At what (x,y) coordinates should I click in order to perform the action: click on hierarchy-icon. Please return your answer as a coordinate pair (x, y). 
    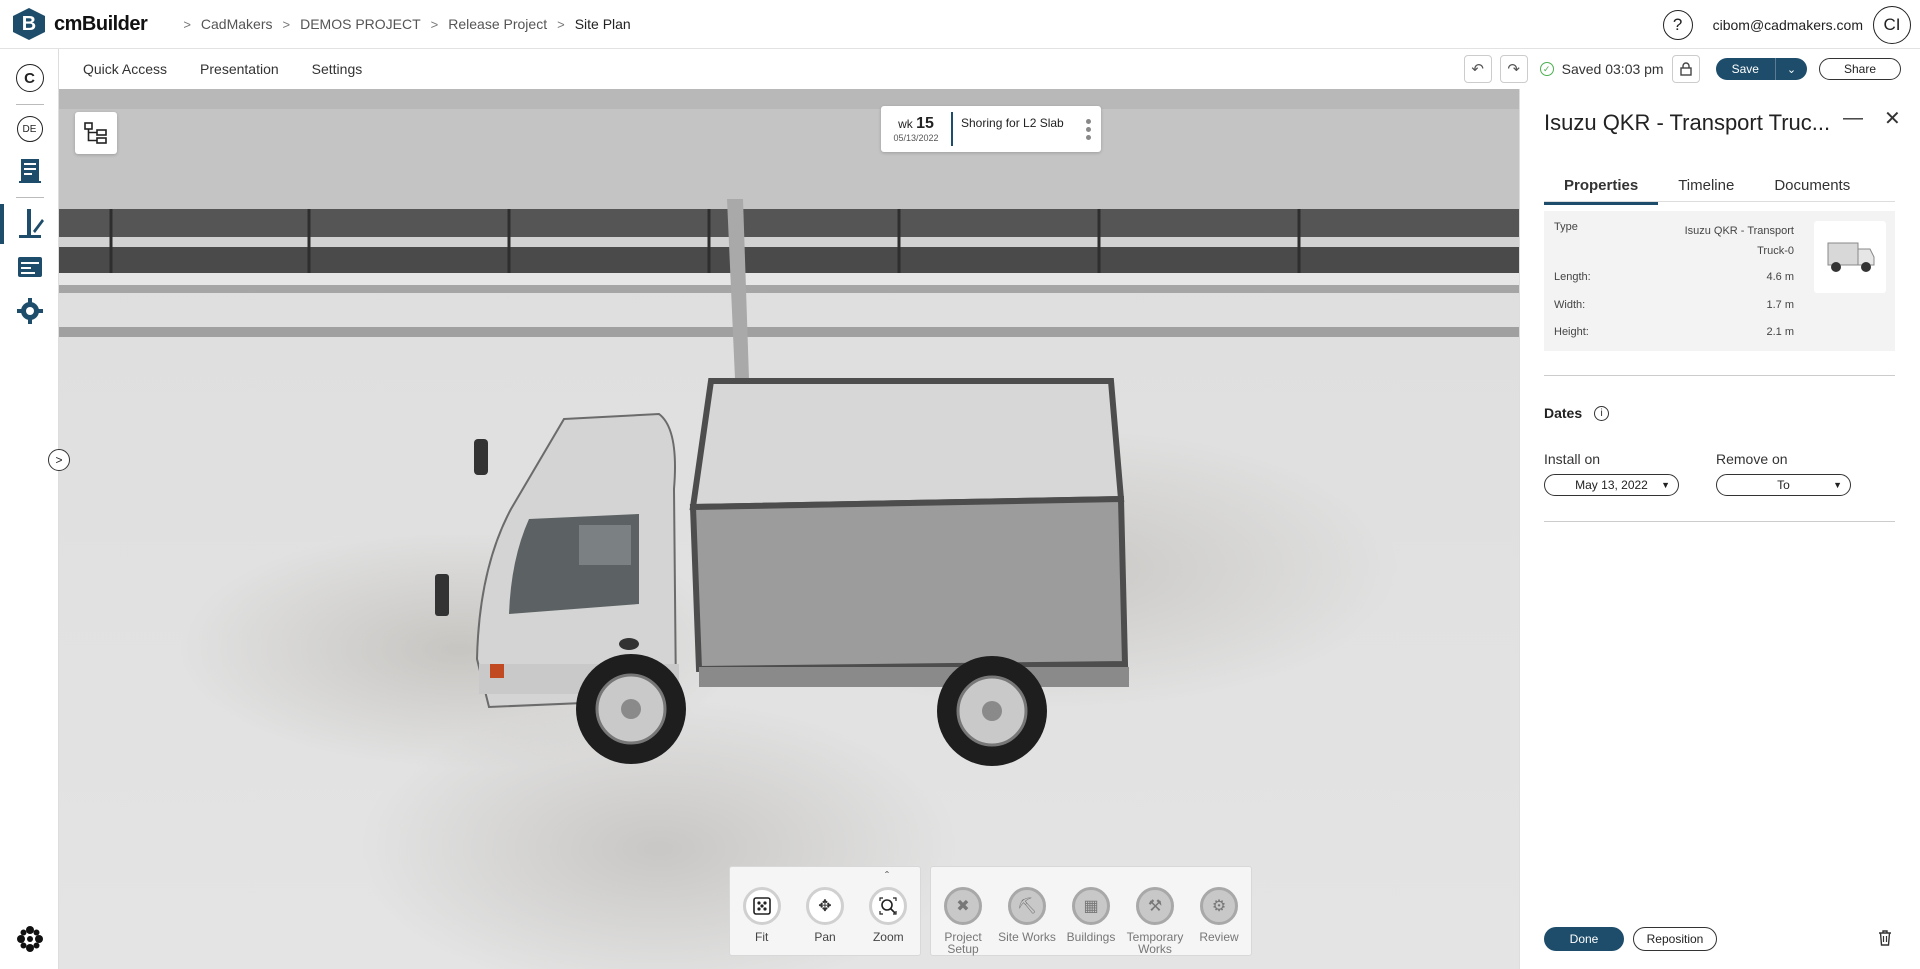
    Looking at the image, I should click on (95, 133).